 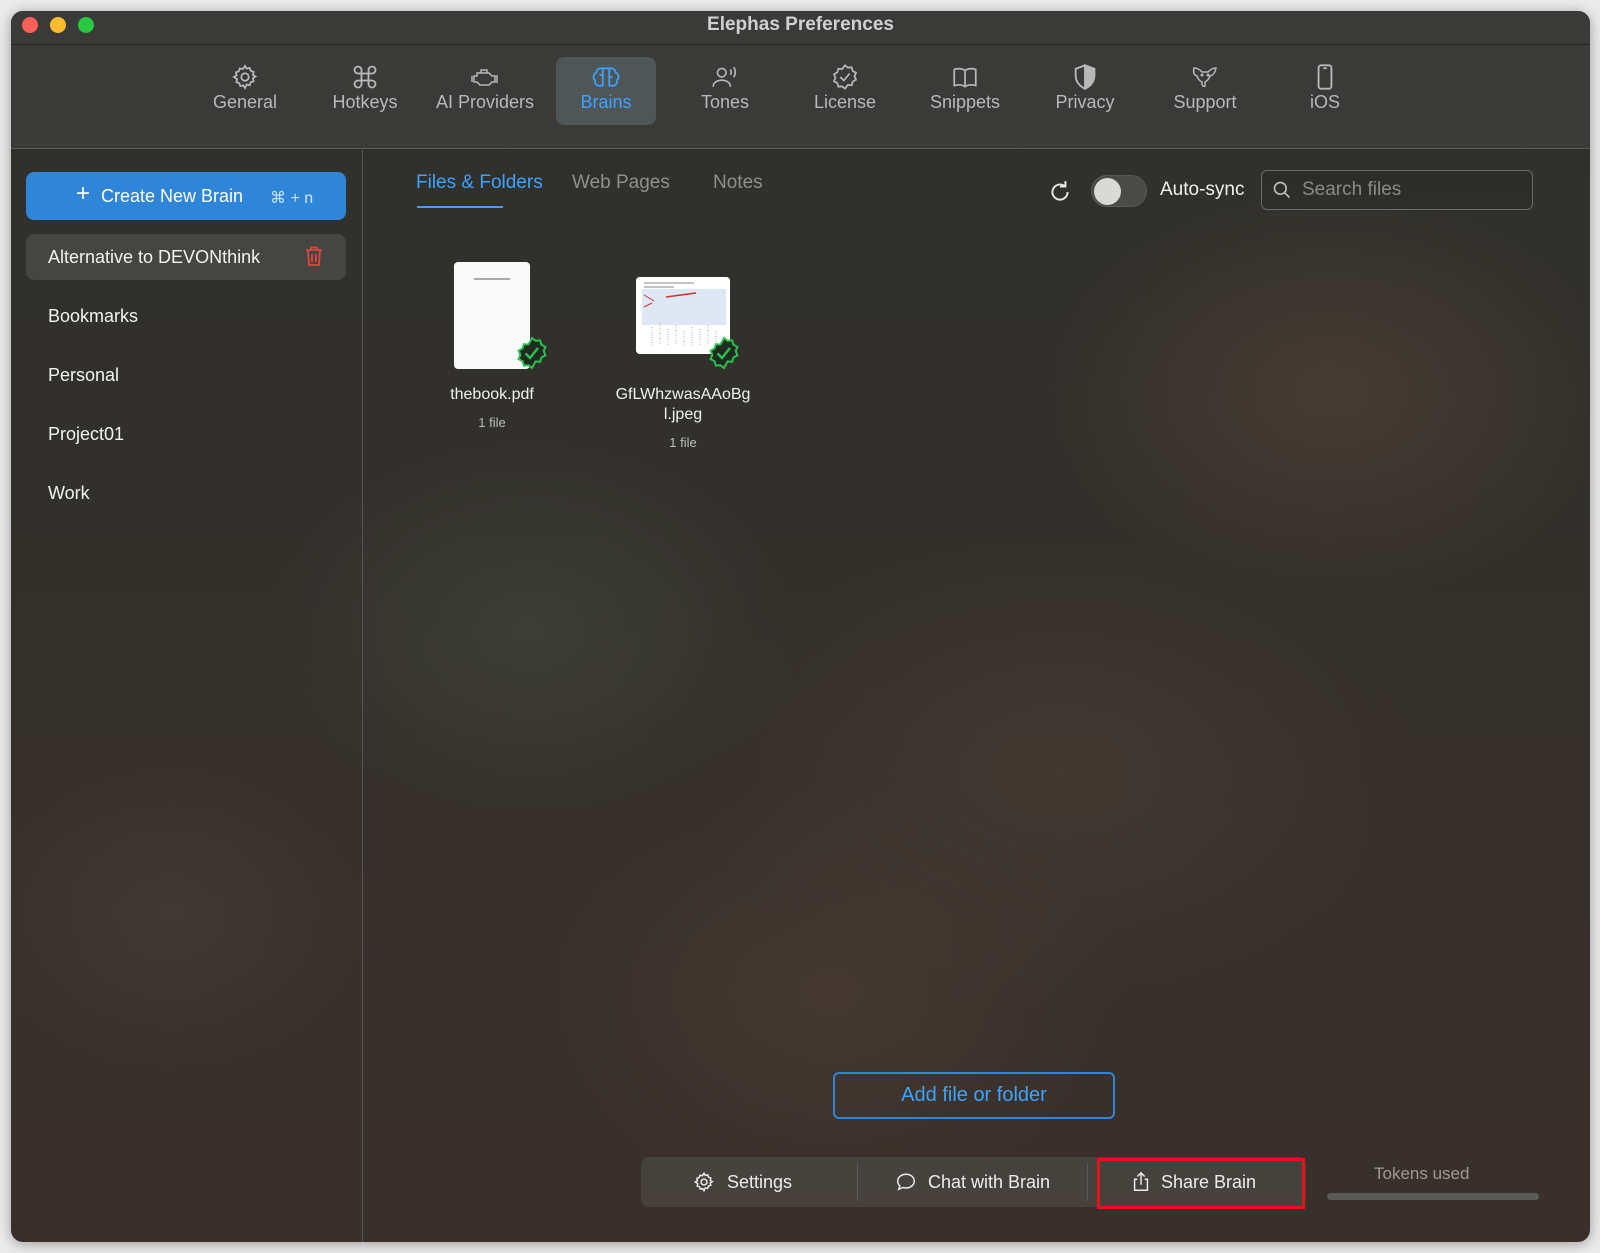 I want to click on brain-item-label: Project01, so click(x=86, y=434).